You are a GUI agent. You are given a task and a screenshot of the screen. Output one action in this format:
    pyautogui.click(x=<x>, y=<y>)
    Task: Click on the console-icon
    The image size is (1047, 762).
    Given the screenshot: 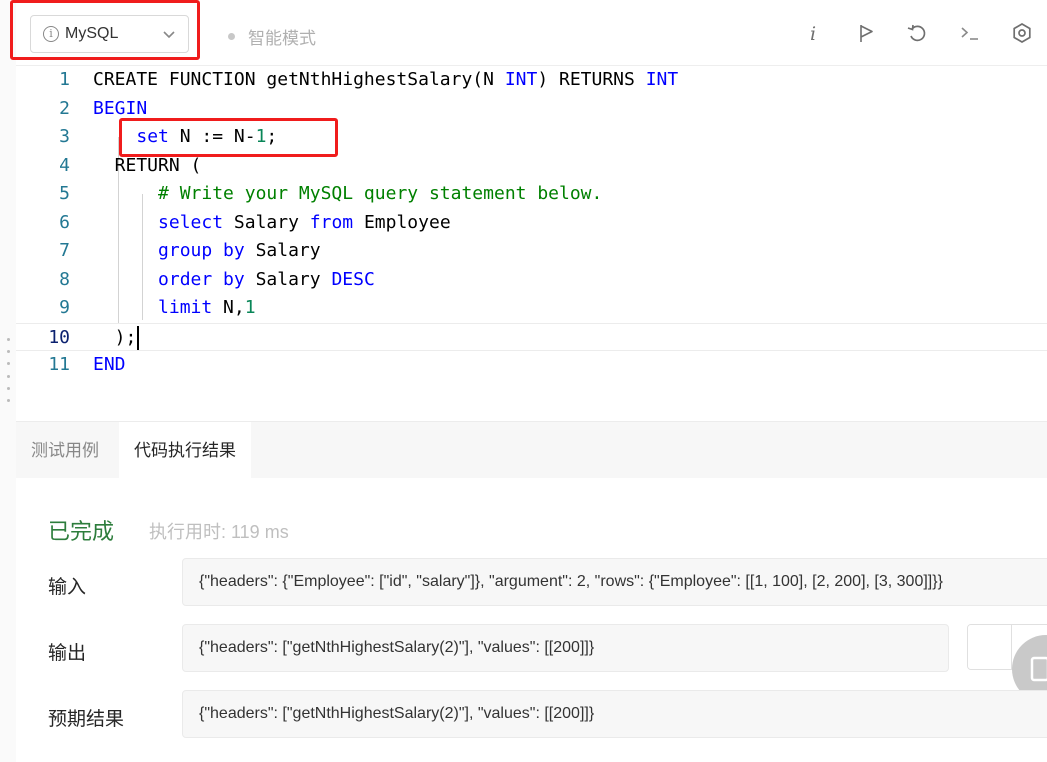 What is the action you would take?
    pyautogui.click(x=970, y=33)
    